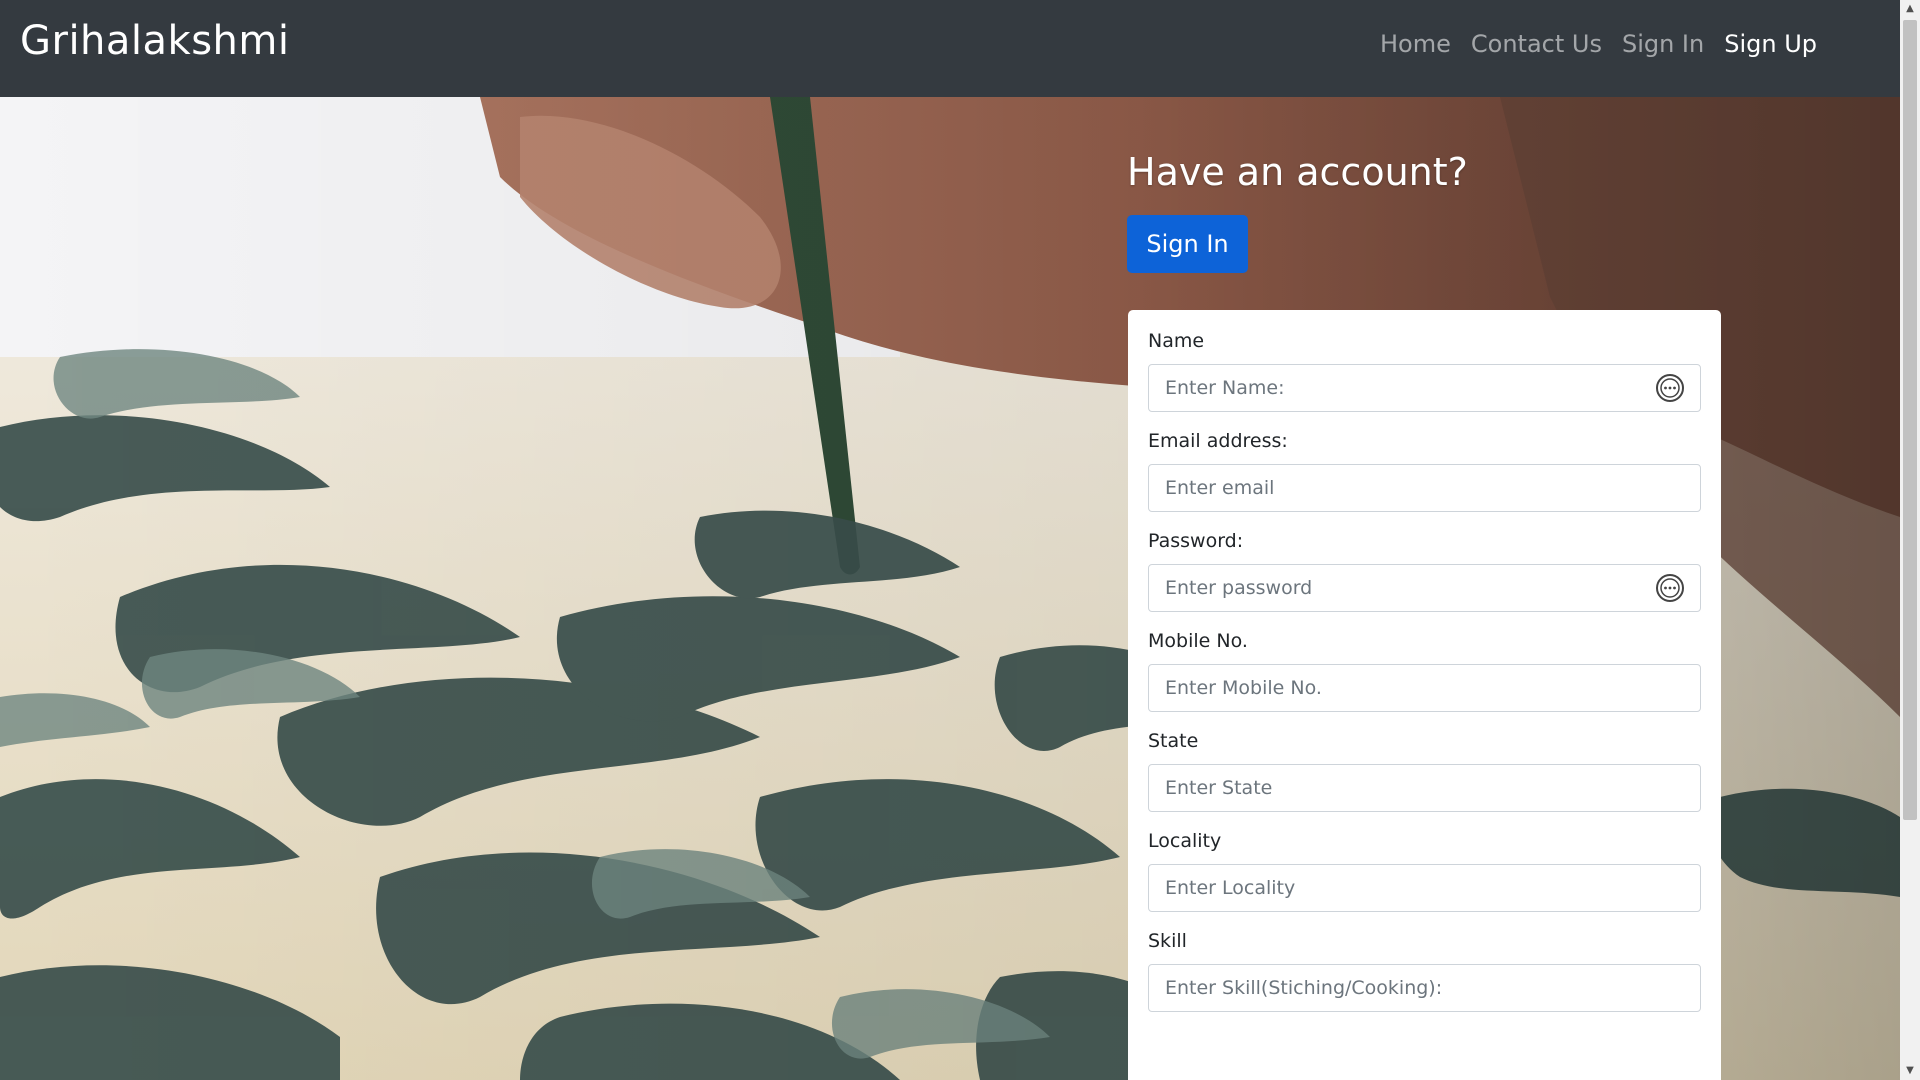  Describe the element at coordinates (1910, 1071) in the screenshot. I see `scroll-down-arrow-icon: ▼` at that location.